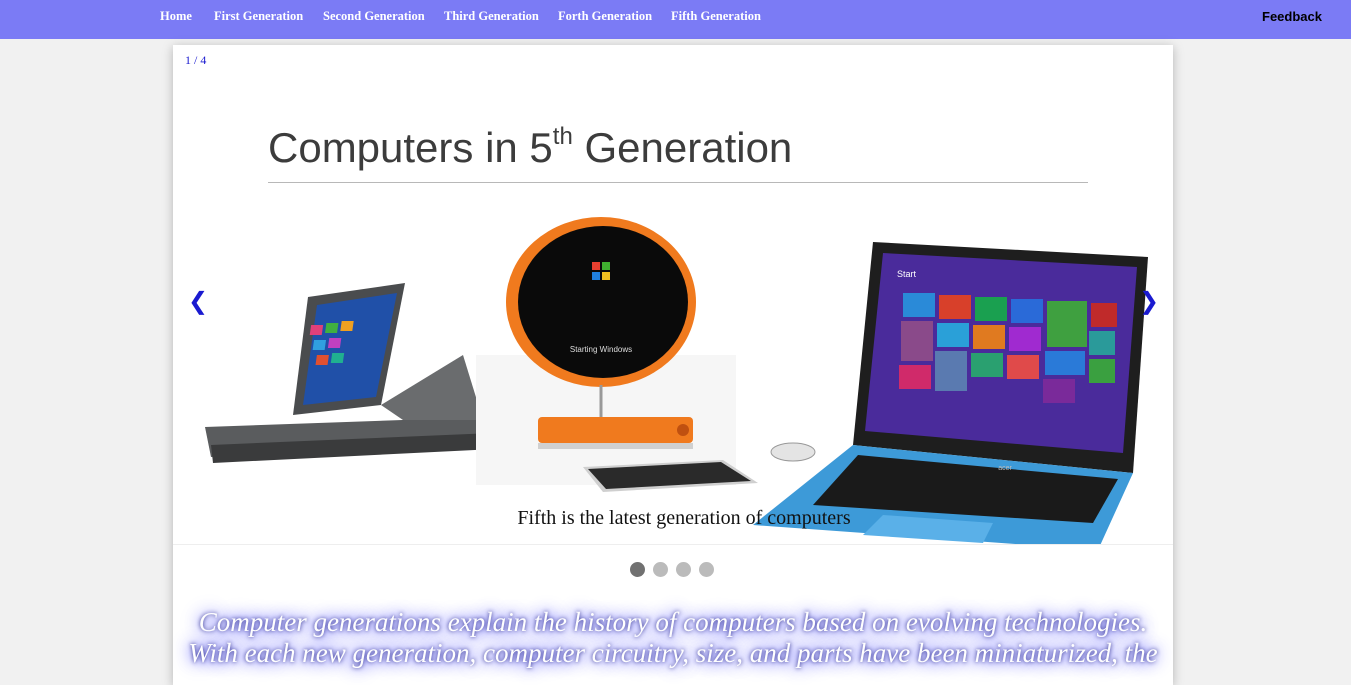  Describe the element at coordinates (196, 60) in the screenshot. I see `slide-counter: 1 / 4` at that location.